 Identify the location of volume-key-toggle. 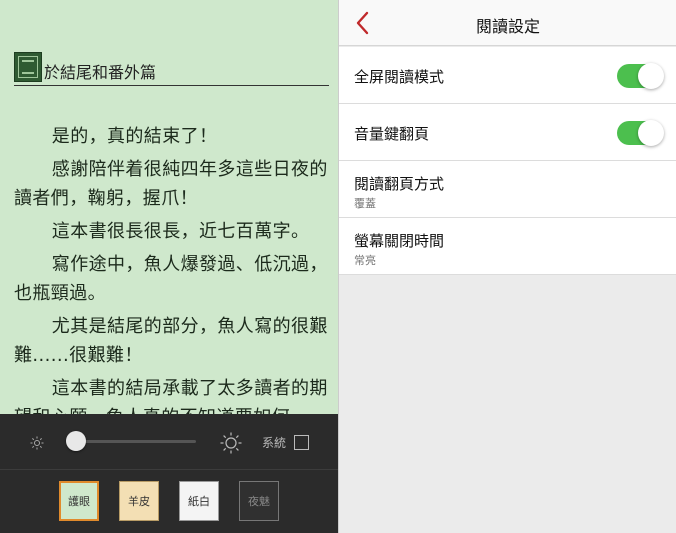
(640, 133).